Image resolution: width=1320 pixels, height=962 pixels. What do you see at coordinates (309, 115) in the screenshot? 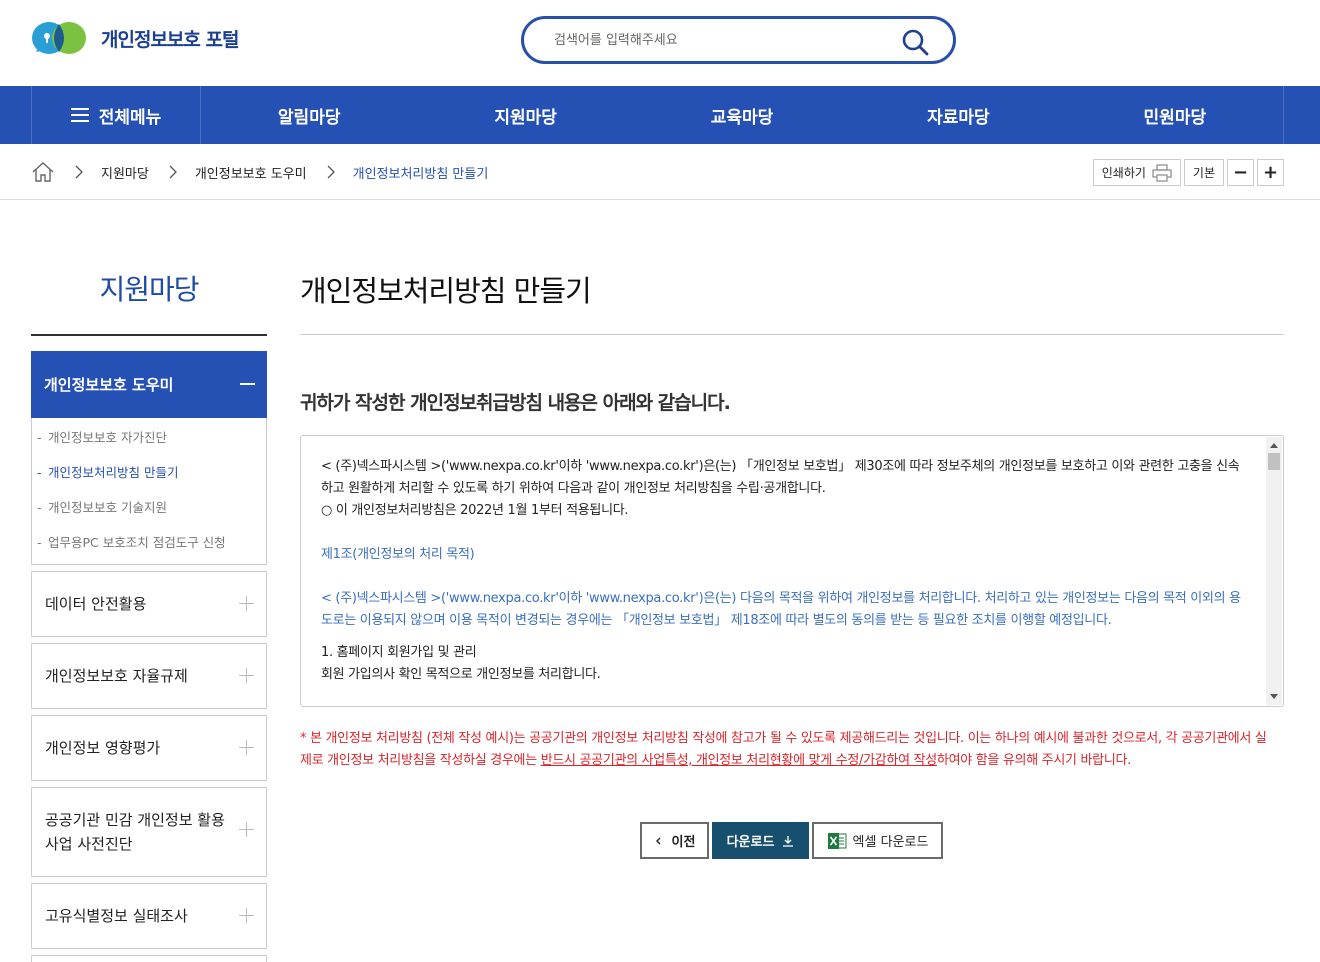
I see `gnb-item-notice: 알림마당` at bounding box center [309, 115].